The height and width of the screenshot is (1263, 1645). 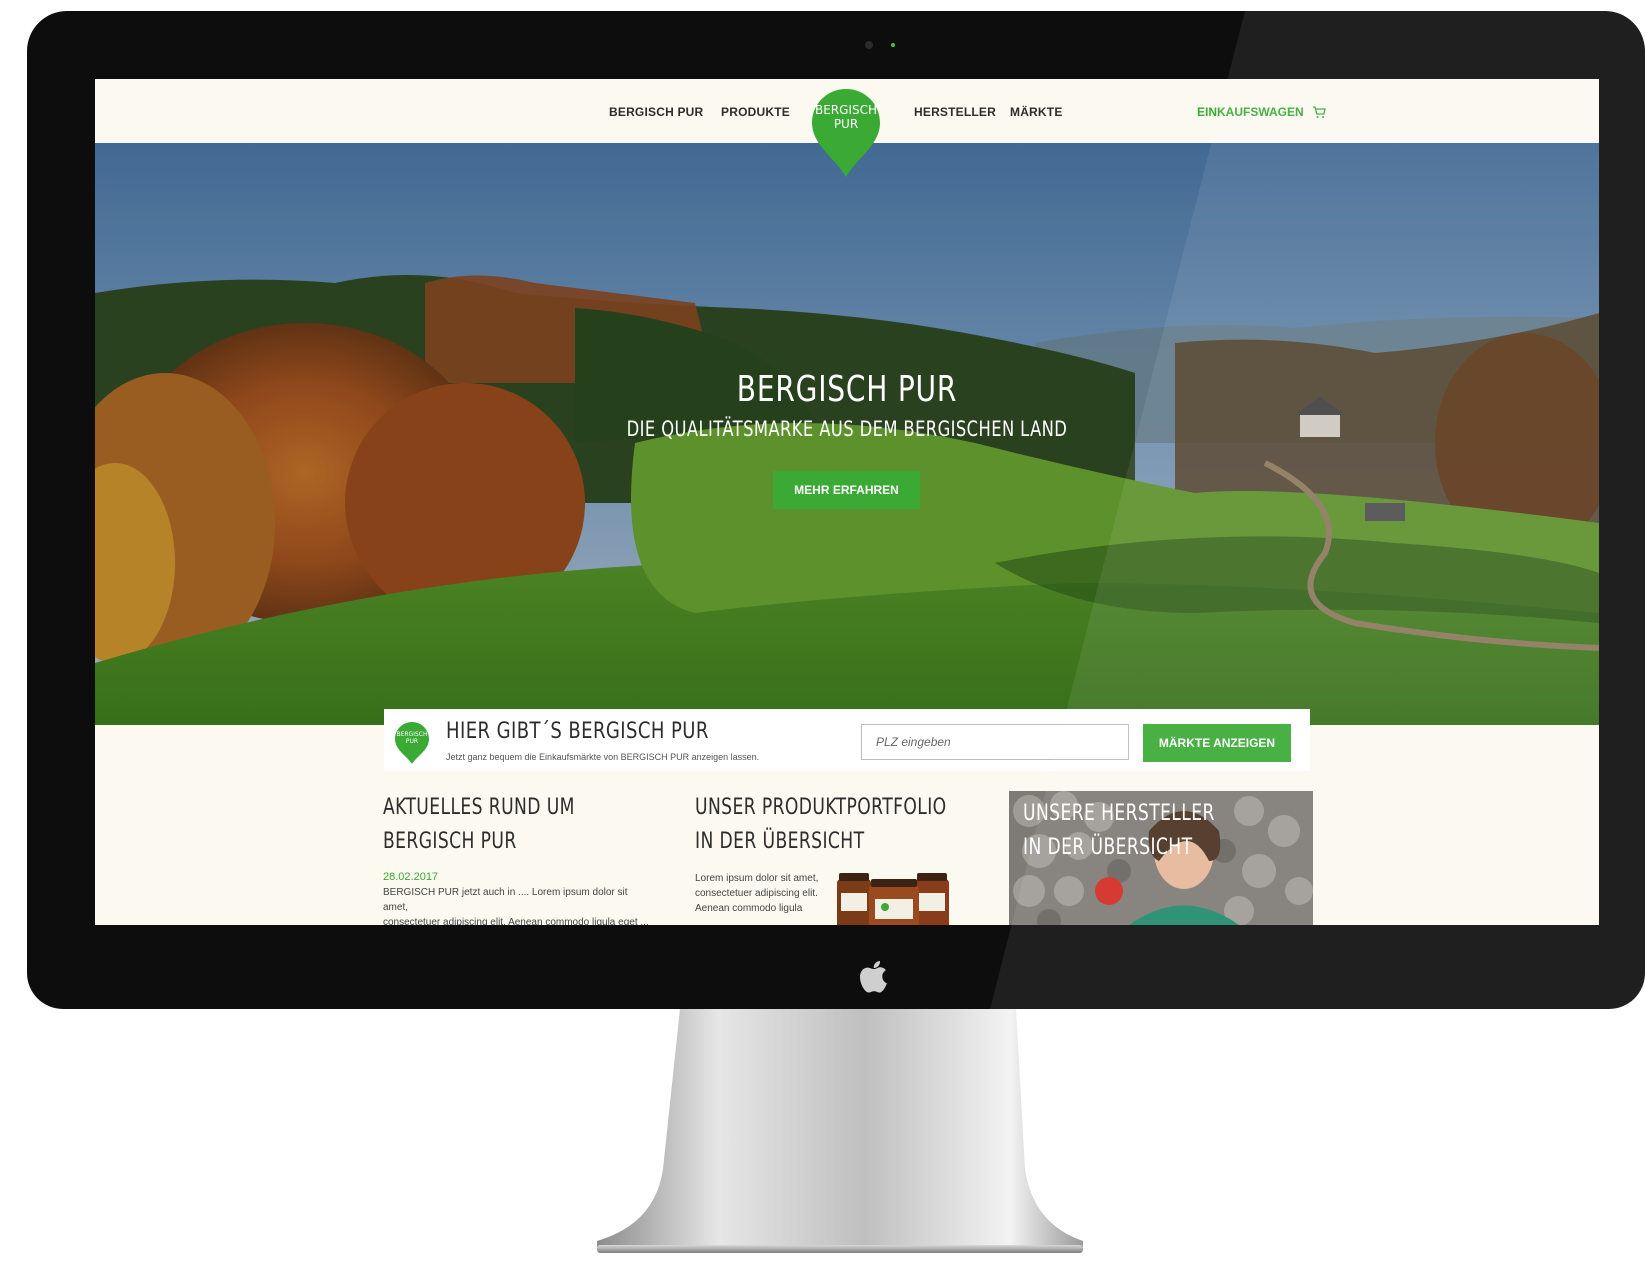 What do you see at coordinates (577, 731) in the screenshot?
I see `finder-title: HIER GIBT´S BERGISCH PUR` at bounding box center [577, 731].